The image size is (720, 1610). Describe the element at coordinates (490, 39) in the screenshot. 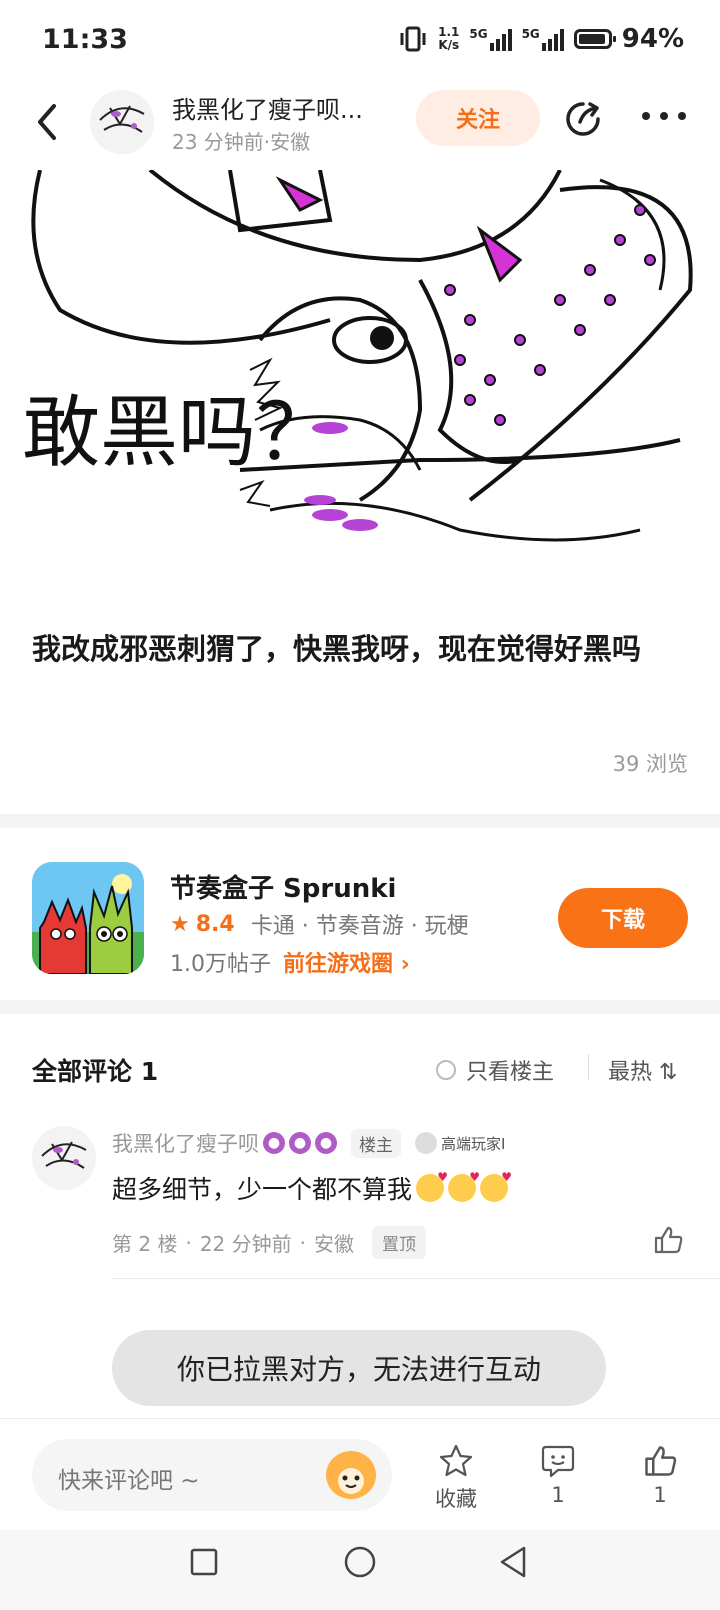

I see `signal-1-icon: 5G` at that location.